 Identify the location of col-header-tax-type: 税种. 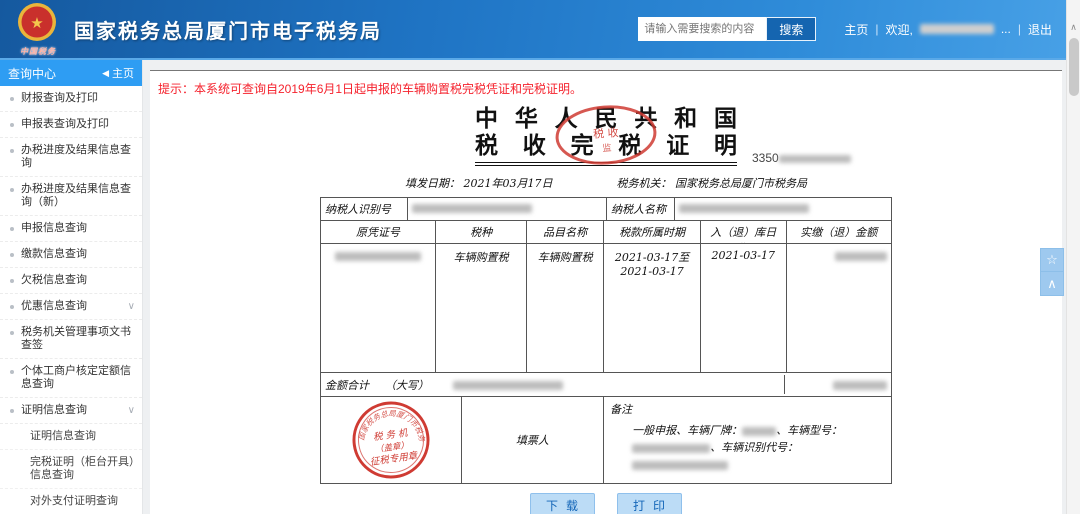
(480, 232).